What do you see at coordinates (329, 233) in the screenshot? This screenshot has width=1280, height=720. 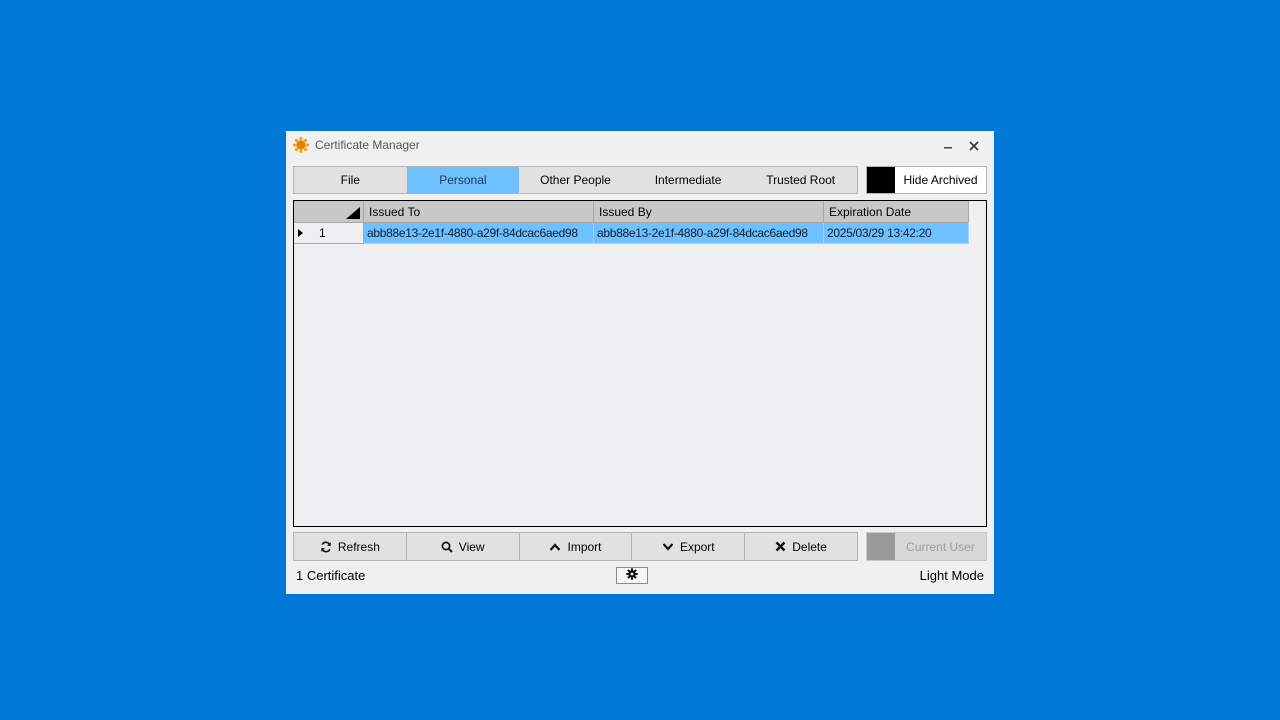 I see `row-header: 1` at bounding box center [329, 233].